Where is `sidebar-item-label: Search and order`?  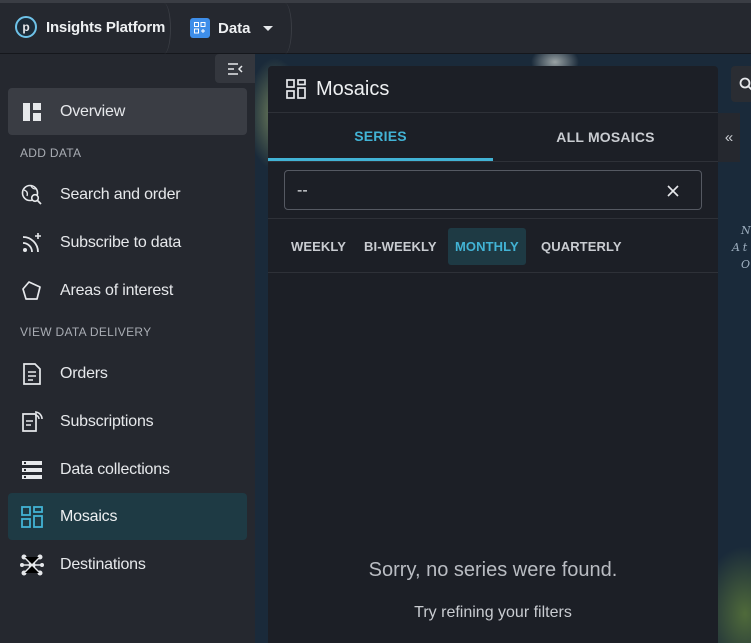 sidebar-item-label: Search and order is located at coordinates (120, 194).